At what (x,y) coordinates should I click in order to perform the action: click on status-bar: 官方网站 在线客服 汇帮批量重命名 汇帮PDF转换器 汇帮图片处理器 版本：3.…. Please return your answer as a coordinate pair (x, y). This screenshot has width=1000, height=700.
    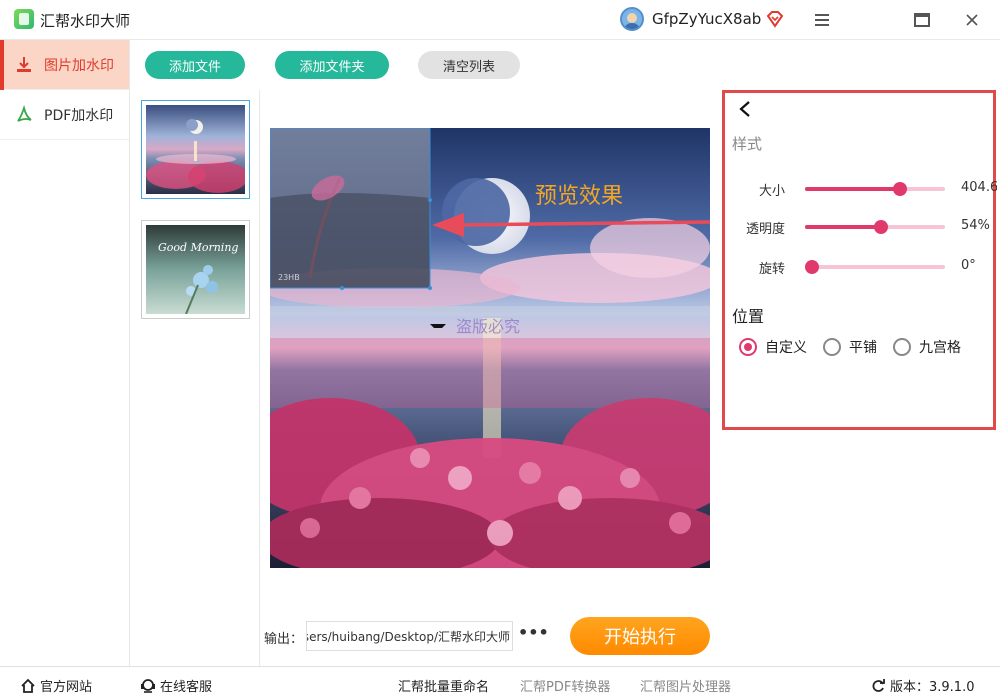
    Looking at the image, I should click on (500, 683).